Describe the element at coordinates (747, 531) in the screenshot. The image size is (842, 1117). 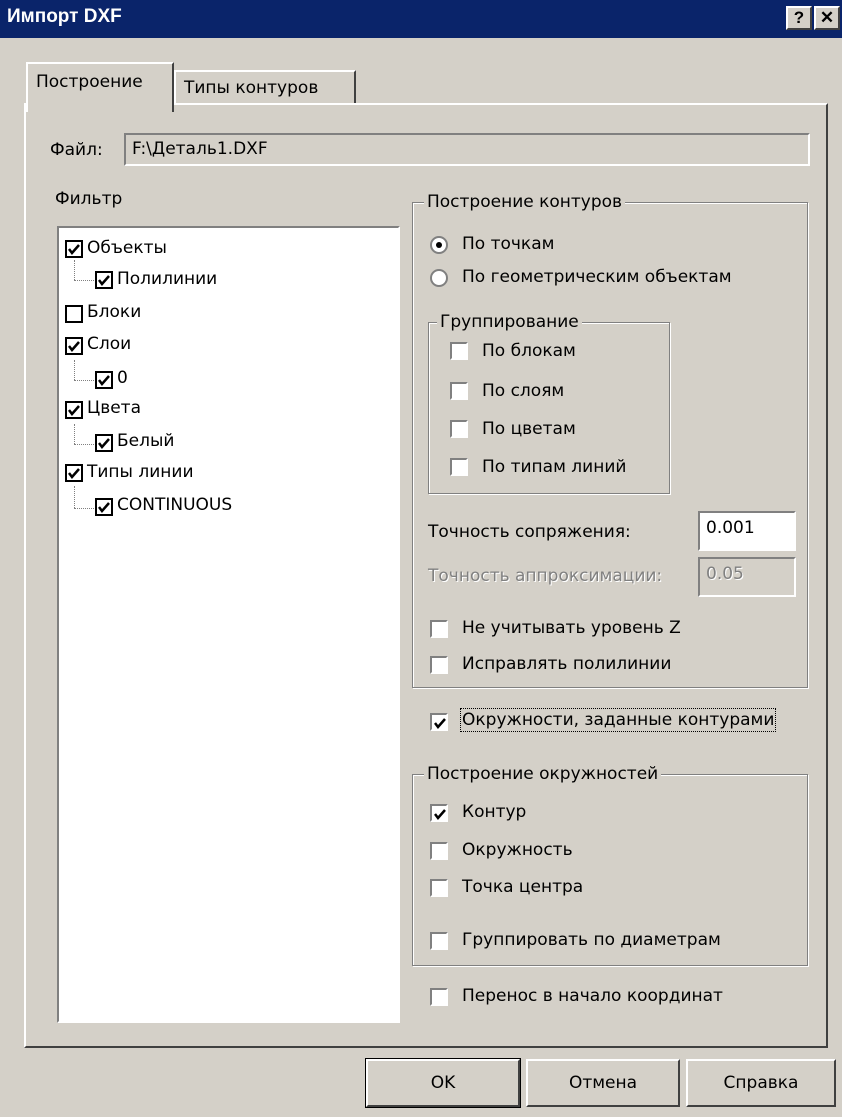
I see `conjugation-precision-input: 0.001` at that location.